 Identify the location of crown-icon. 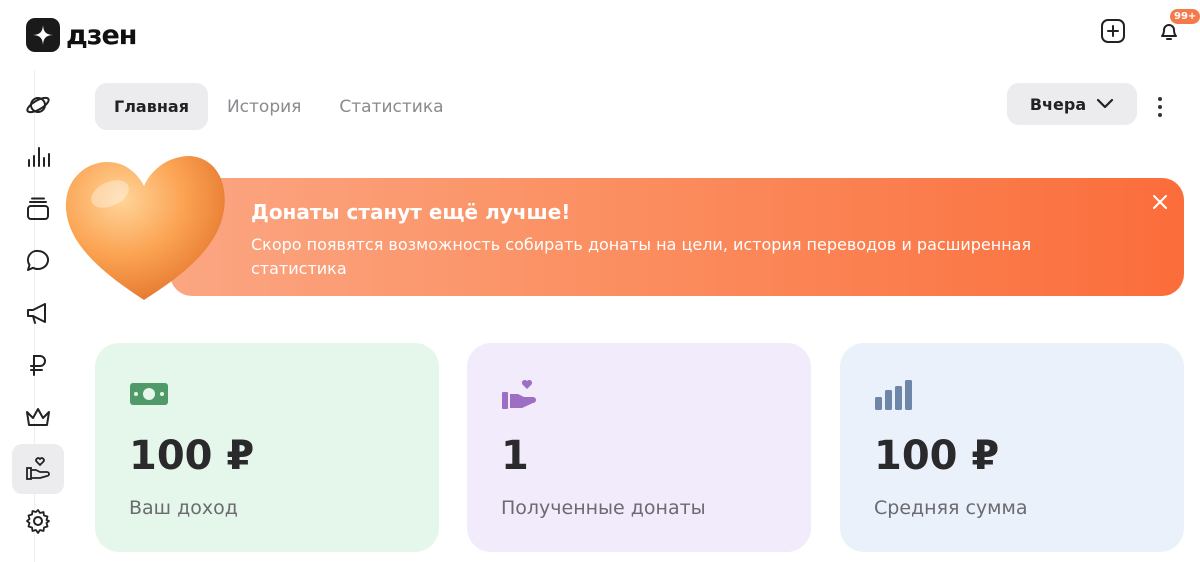
(38, 417).